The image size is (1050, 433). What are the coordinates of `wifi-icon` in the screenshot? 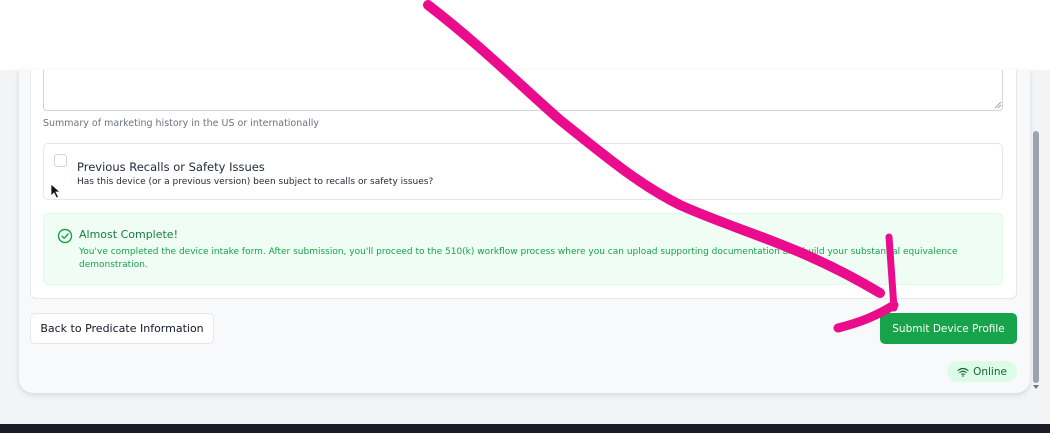 It's located at (963, 372).